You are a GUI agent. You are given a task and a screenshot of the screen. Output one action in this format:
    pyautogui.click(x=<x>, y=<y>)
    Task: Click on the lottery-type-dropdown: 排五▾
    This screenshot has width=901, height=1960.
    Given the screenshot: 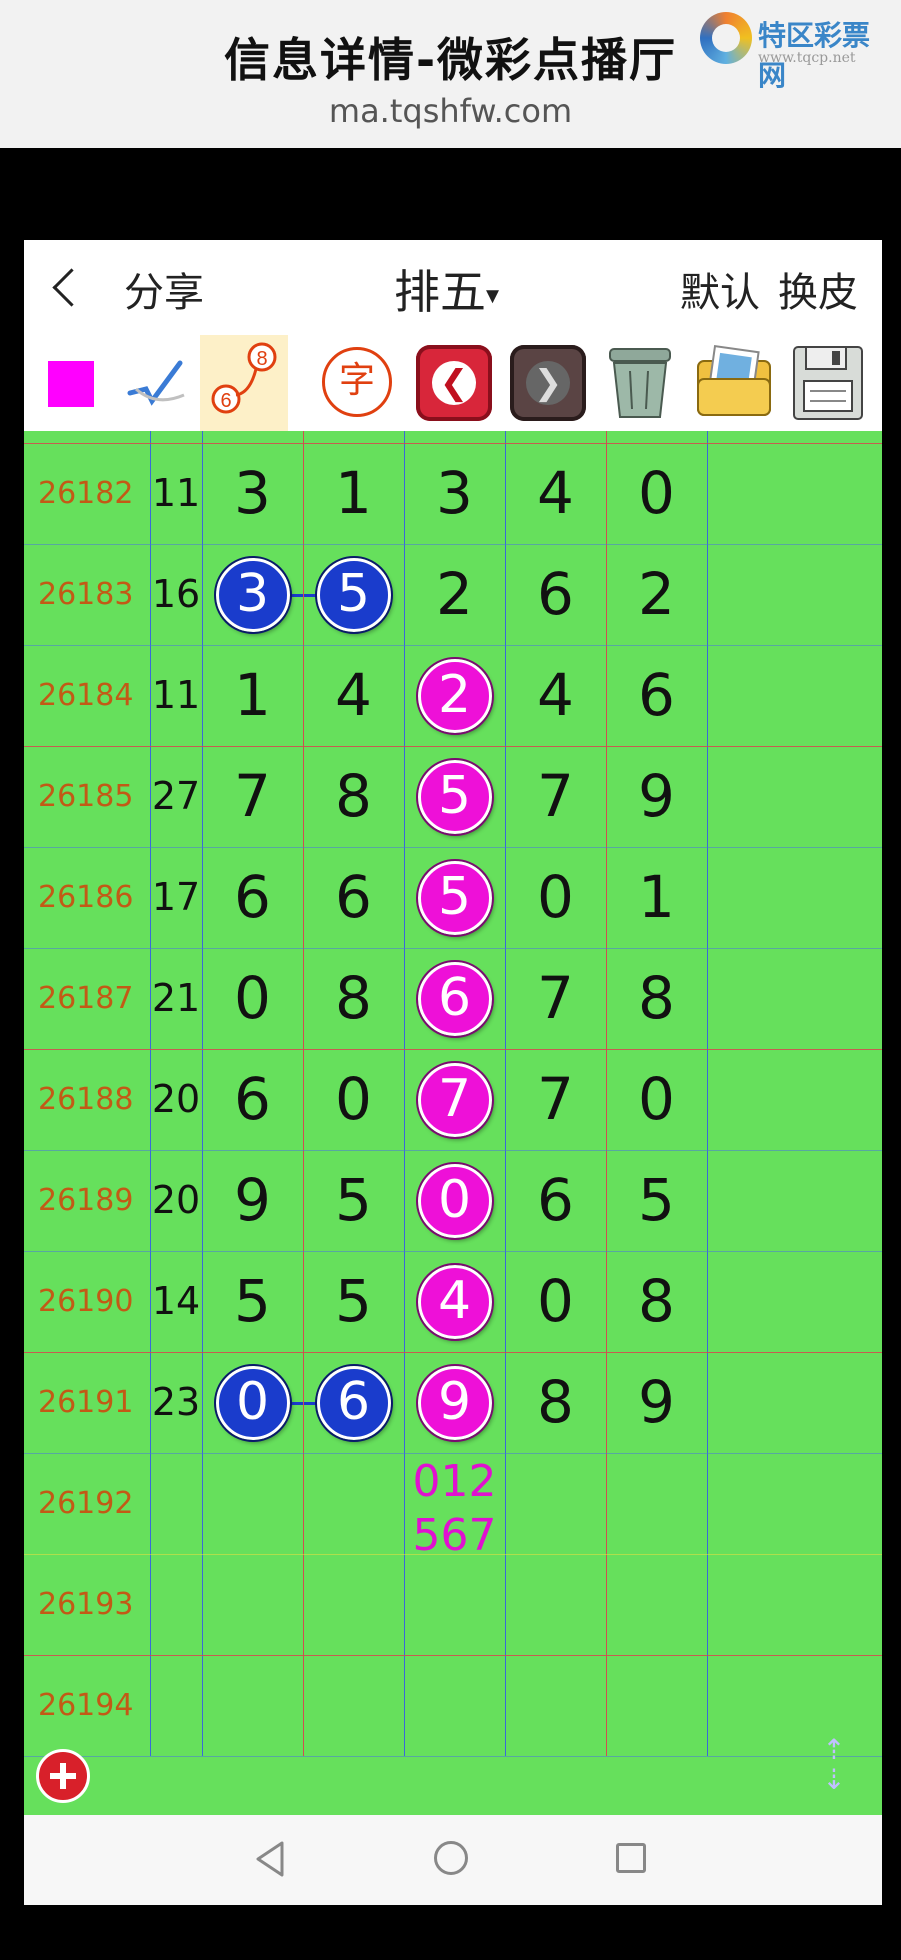 What is the action you would take?
    pyautogui.click(x=446, y=289)
    